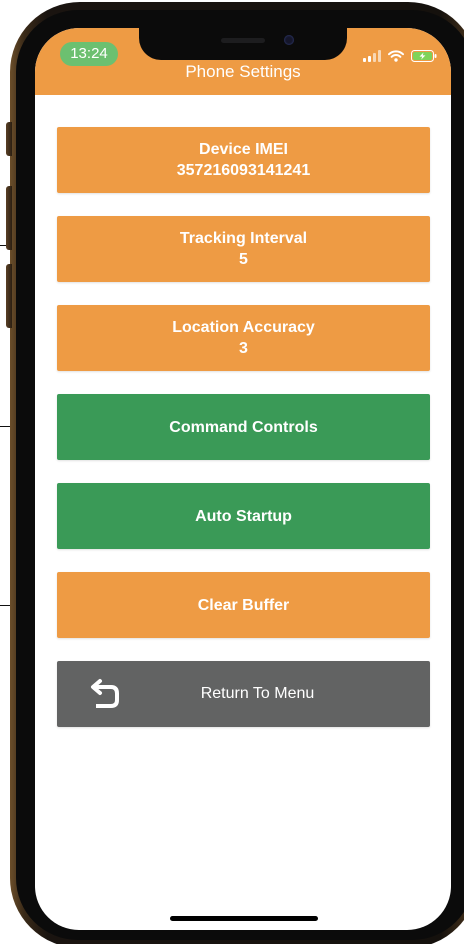  I want to click on device-imei-label: Device IMEI, so click(243, 149).